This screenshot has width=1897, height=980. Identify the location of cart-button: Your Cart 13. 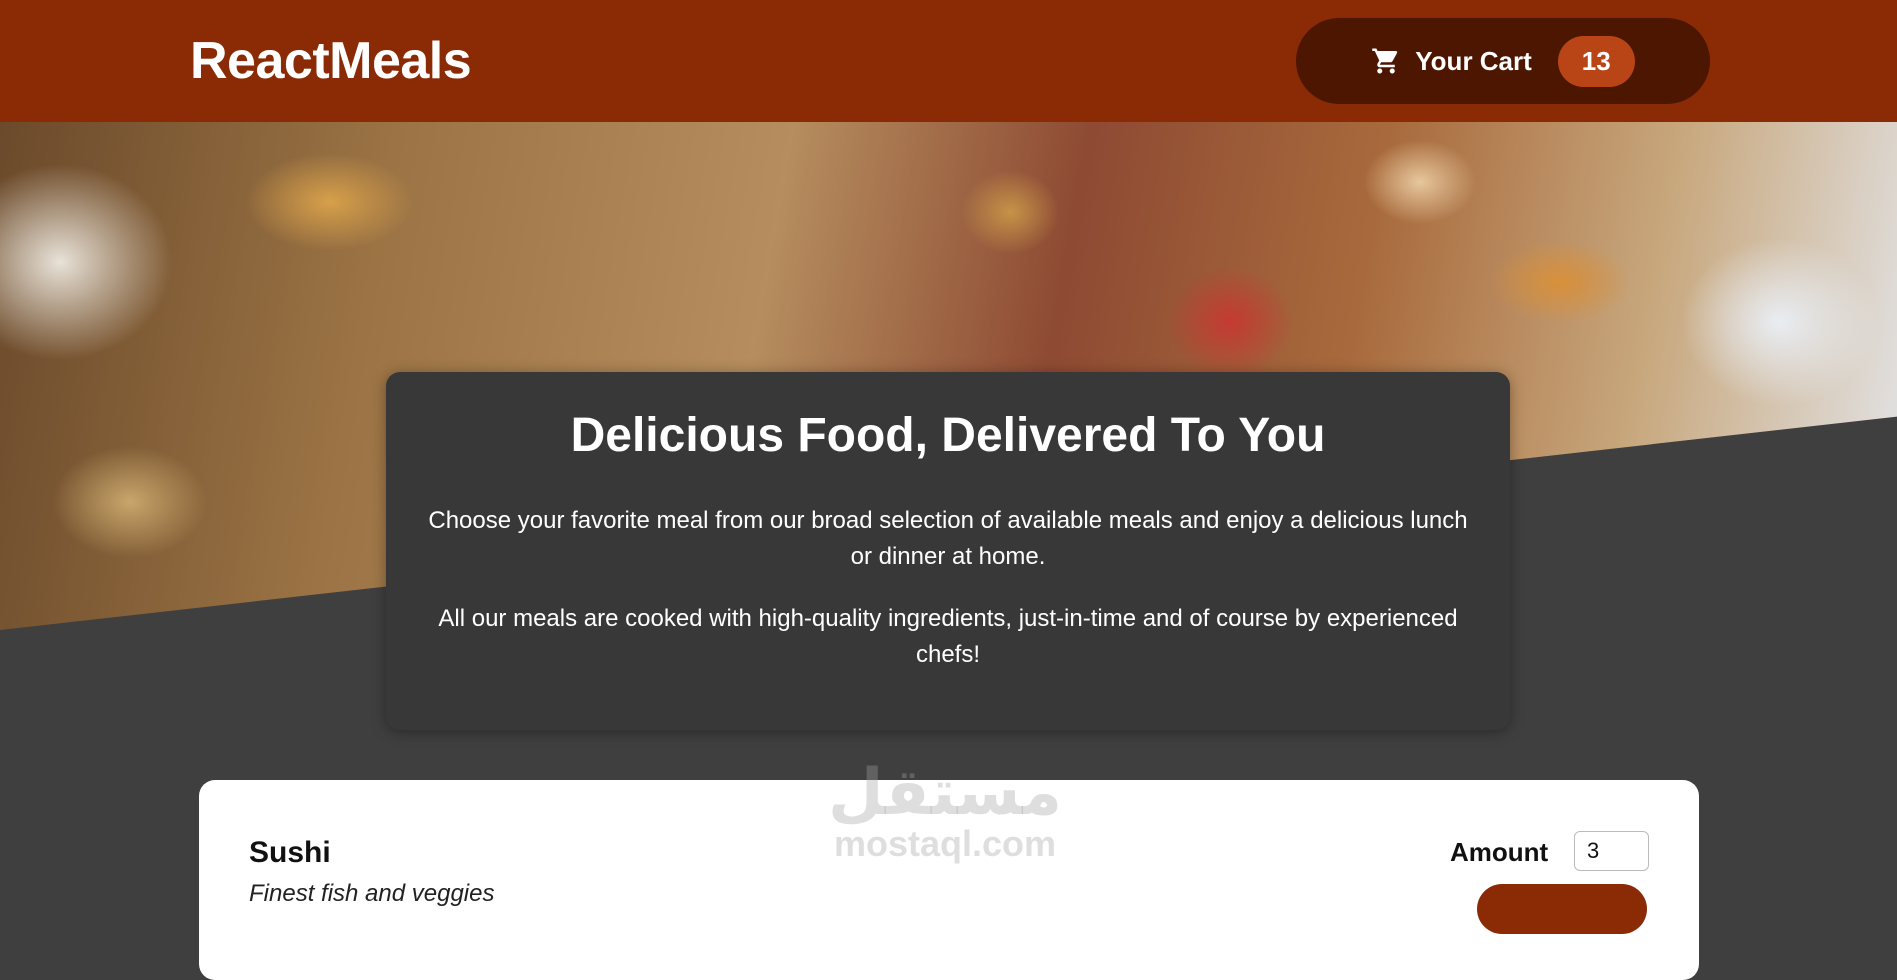
(1503, 61).